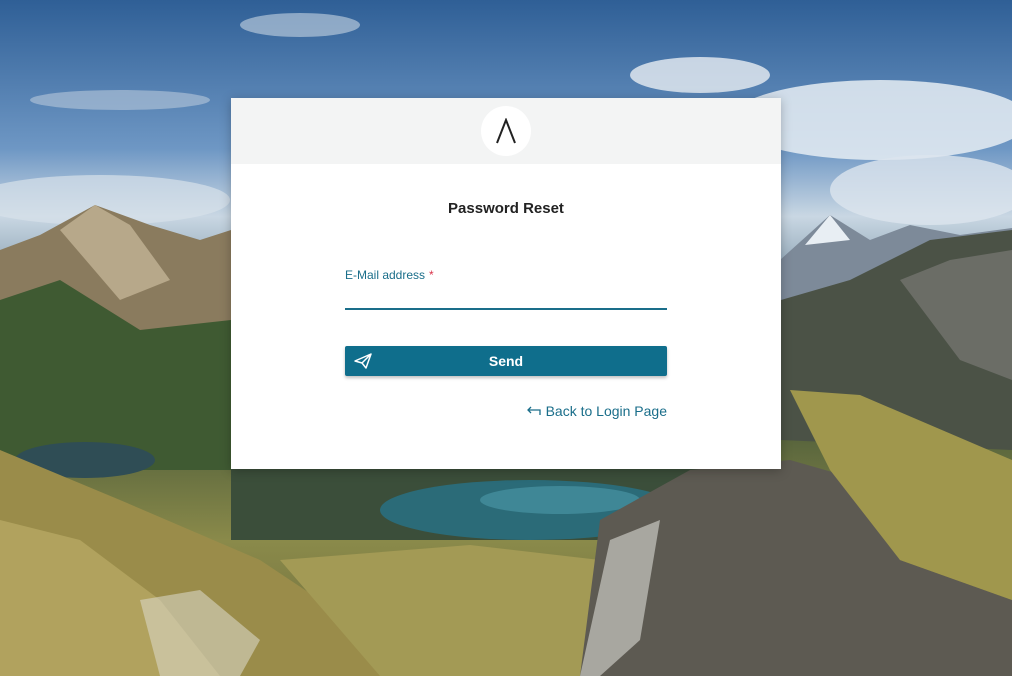  I want to click on back-to-login-link: Back to Login Page, so click(596, 411).